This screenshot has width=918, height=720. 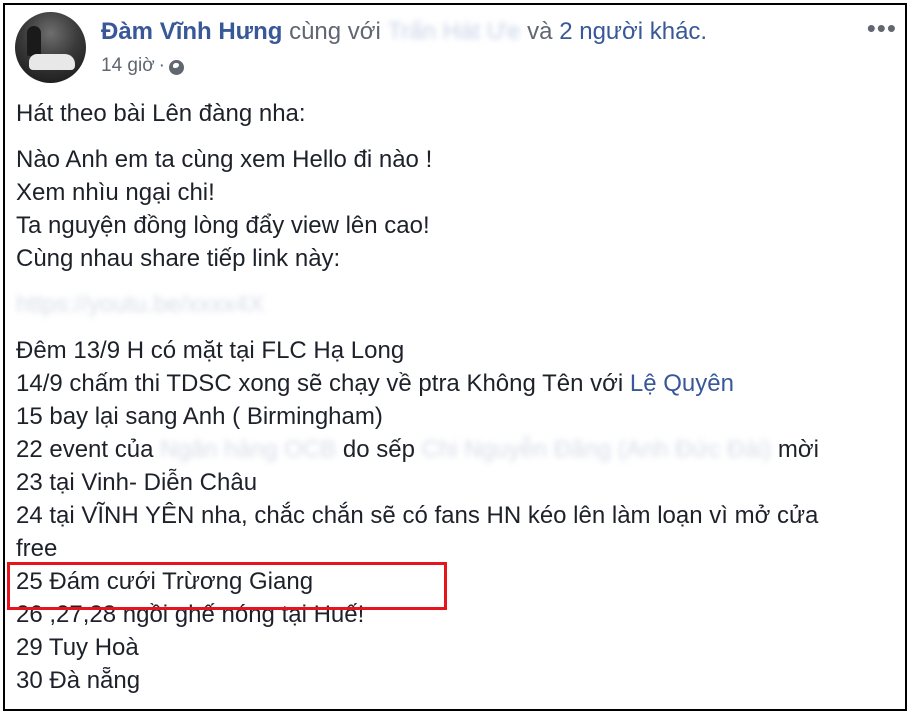 What do you see at coordinates (210, 350) in the screenshot?
I see `schedule-line: Đêm 13/9 H có mặt tại FLC Hạ Long` at bounding box center [210, 350].